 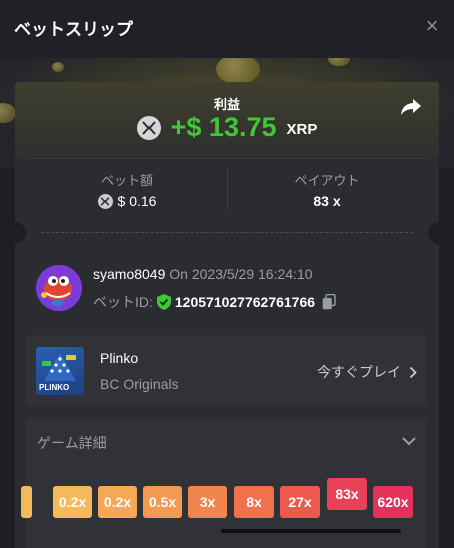 What do you see at coordinates (123, 302) in the screenshot?
I see `bet-id-label: ベットID:` at bounding box center [123, 302].